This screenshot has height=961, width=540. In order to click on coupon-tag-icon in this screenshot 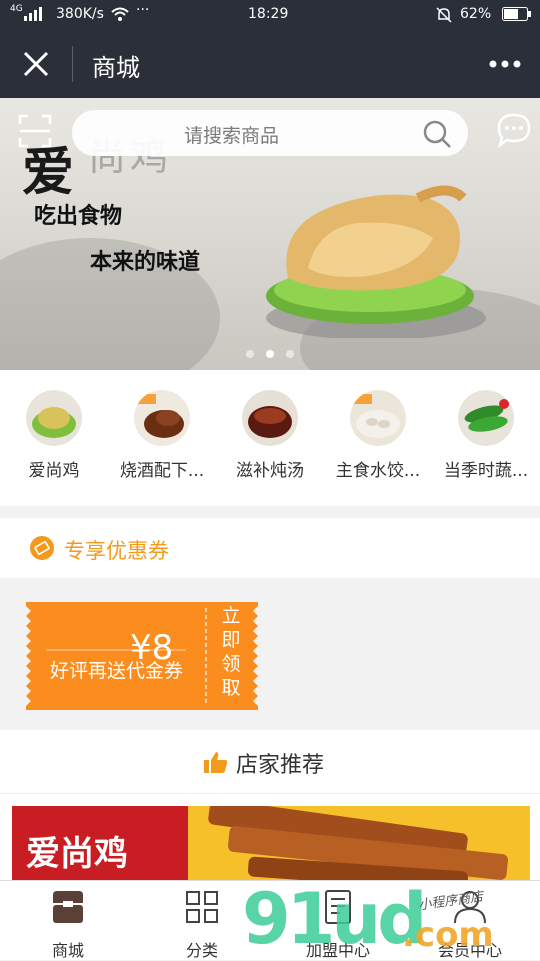, I will do `click(42, 548)`.